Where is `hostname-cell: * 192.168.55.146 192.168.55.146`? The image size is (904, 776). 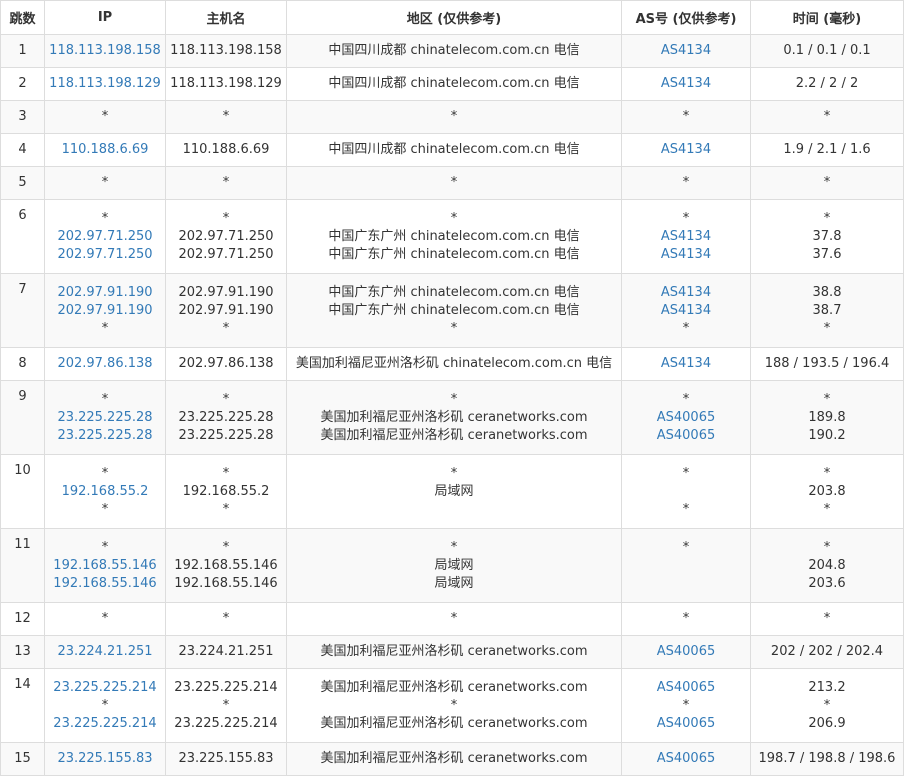 hostname-cell: * 192.168.55.146 192.168.55.146 is located at coordinates (226, 565).